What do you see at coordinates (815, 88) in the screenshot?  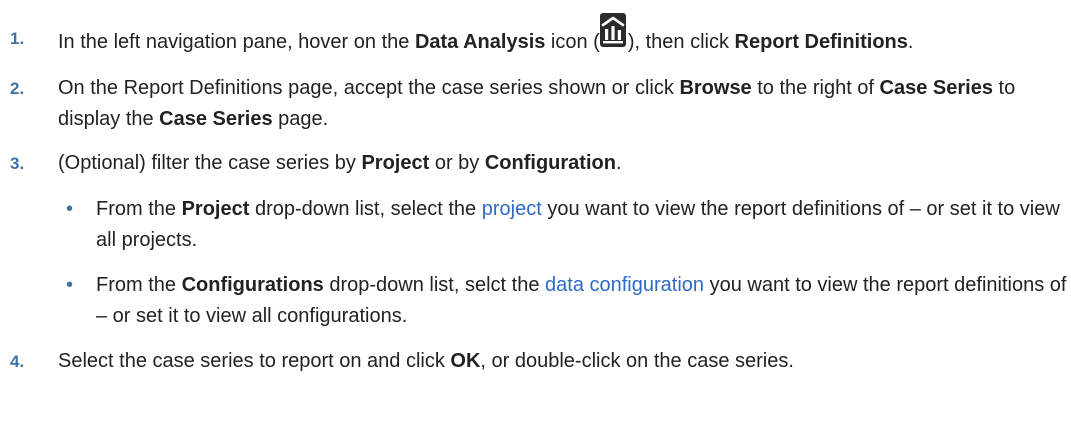 I see `text-segment: to the right of` at bounding box center [815, 88].